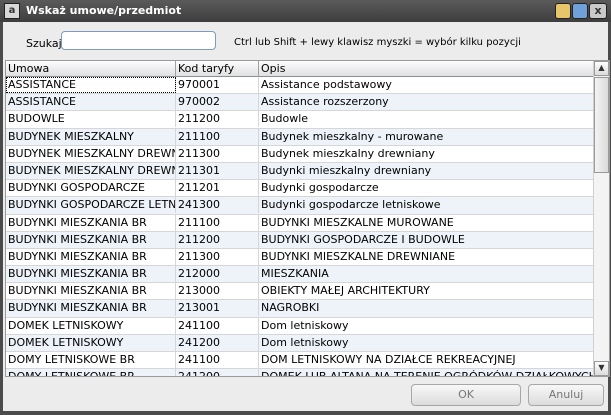  Describe the element at coordinates (363, 239) in the screenshot. I see `cell-opis: BUDYNKI GOSPODARCZE I BUDOWLE` at that location.